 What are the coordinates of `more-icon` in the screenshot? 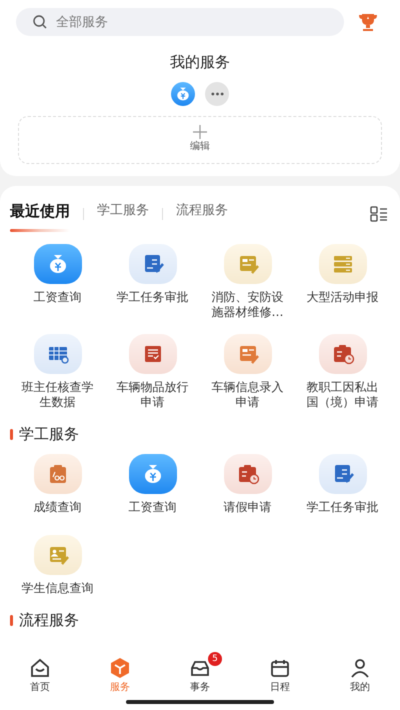 It's located at (217, 94).